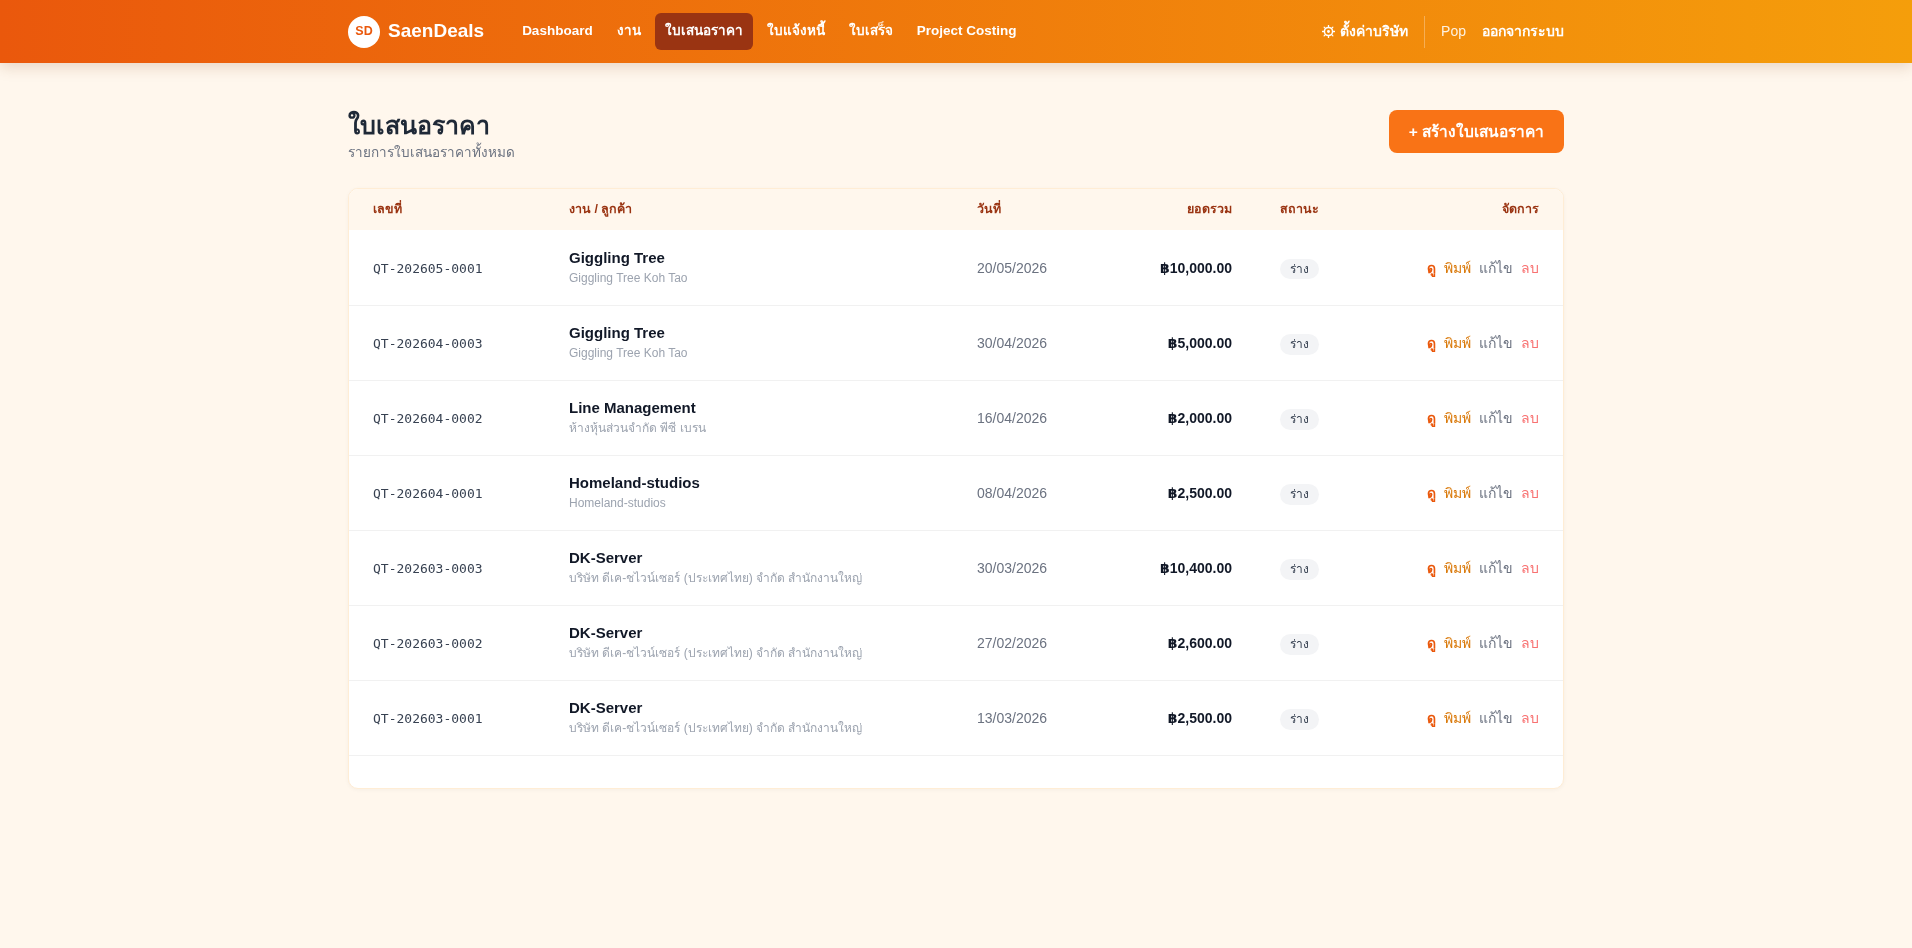 The image size is (1912, 948). What do you see at coordinates (1476, 132) in the screenshot?
I see `create-quotation-button: + สร้างใบเสนอราคา` at bounding box center [1476, 132].